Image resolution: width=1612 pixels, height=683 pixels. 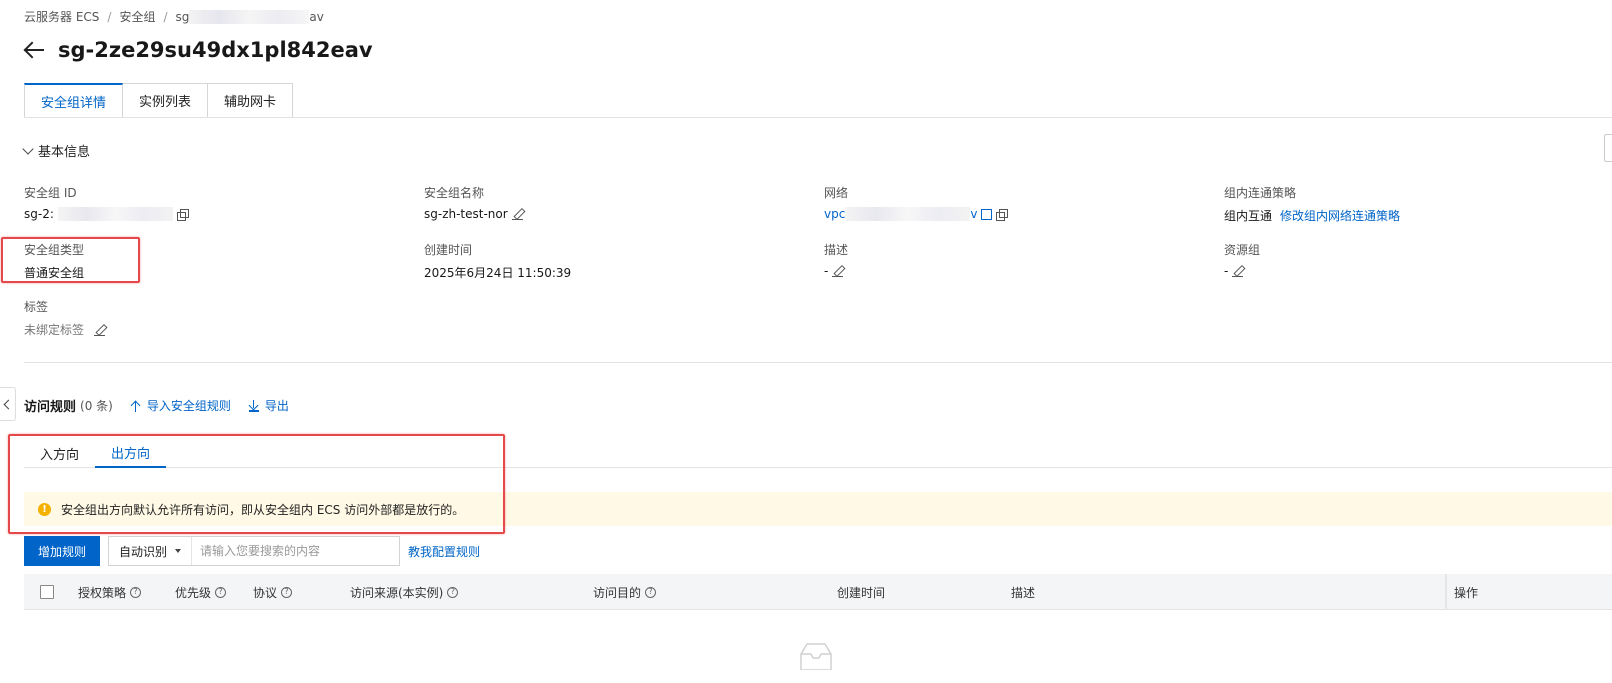 I want to click on tab-instance-list: 实例列表, so click(x=166, y=100).